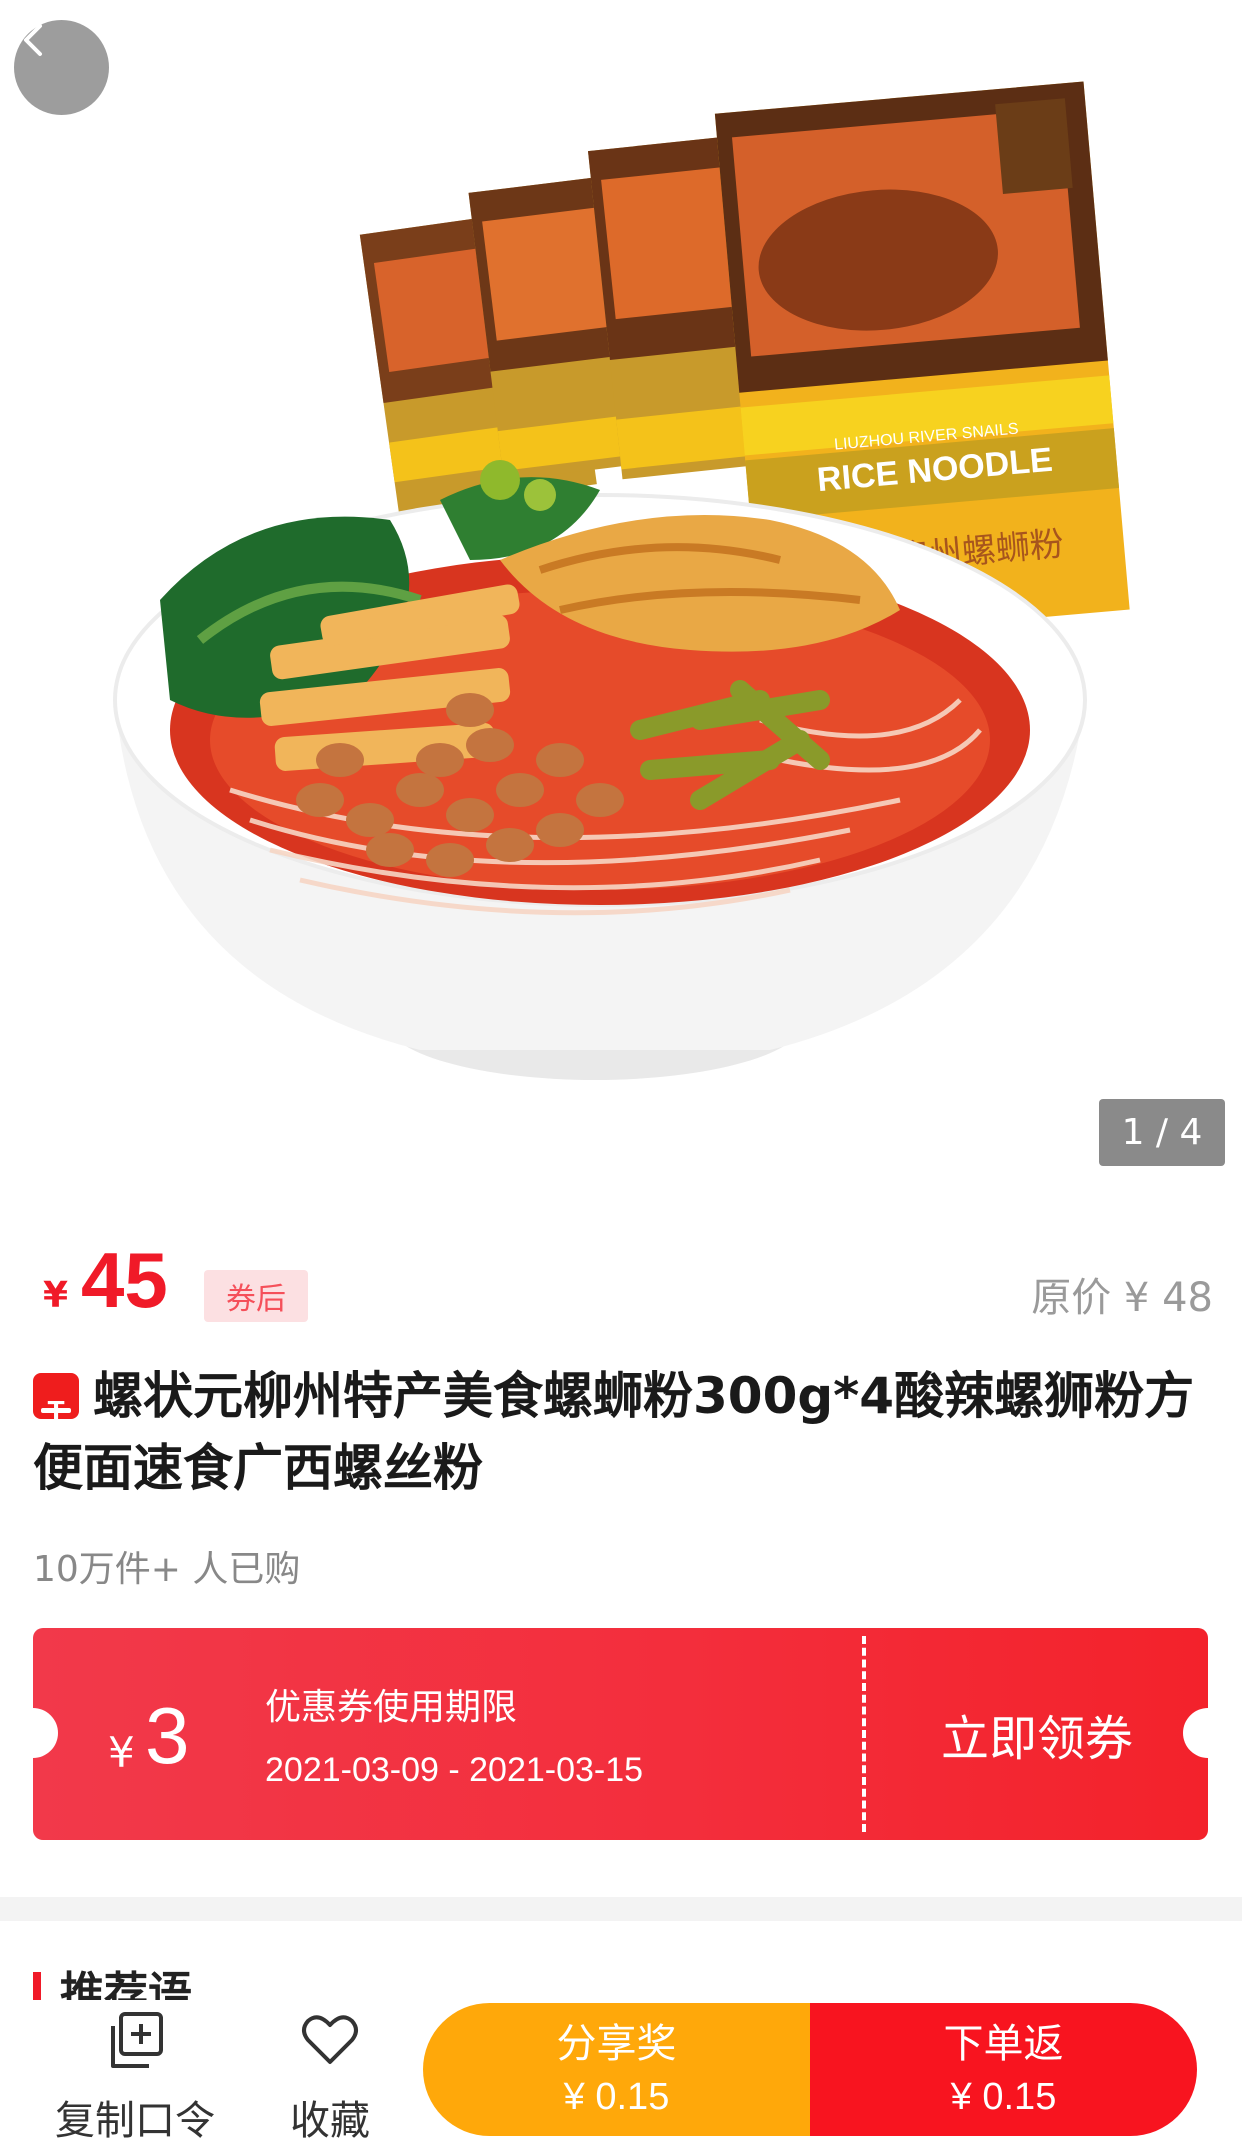 The width and height of the screenshot is (1242, 2150). What do you see at coordinates (1162, 1132) in the screenshot?
I see `image-pager: 1 / 4` at bounding box center [1162, 1132].